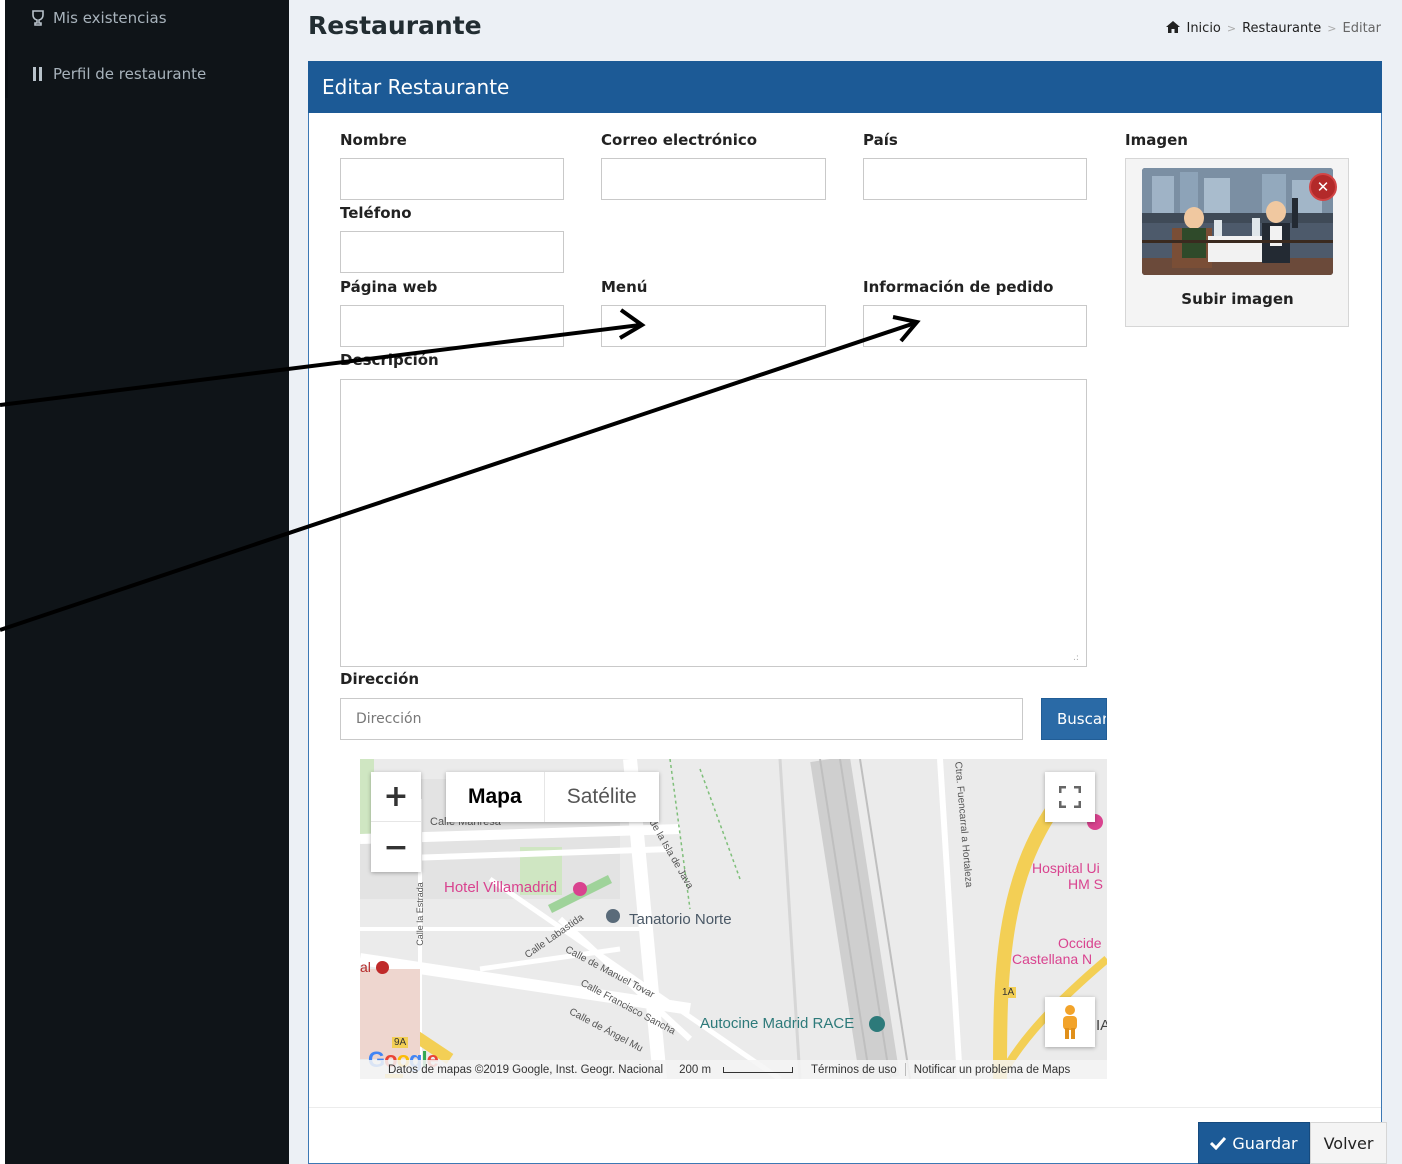  Describe the element at coordinates (695, 1070) in the screenshot. I see `map-scale-label: 200 m` at that location.